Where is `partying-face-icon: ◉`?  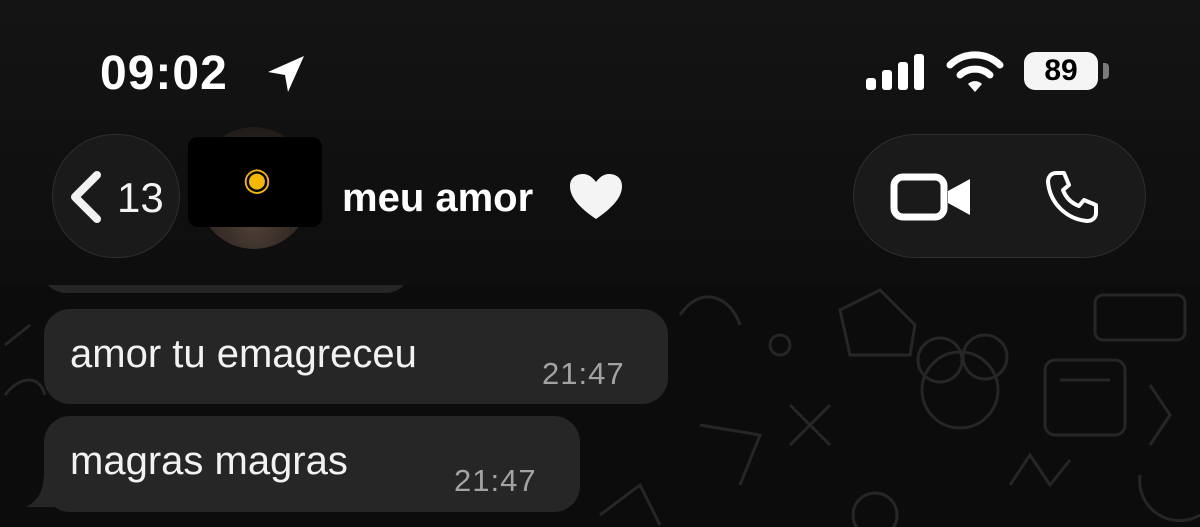 partying-face-icon: ◉ is located at coordinates (257, 179).